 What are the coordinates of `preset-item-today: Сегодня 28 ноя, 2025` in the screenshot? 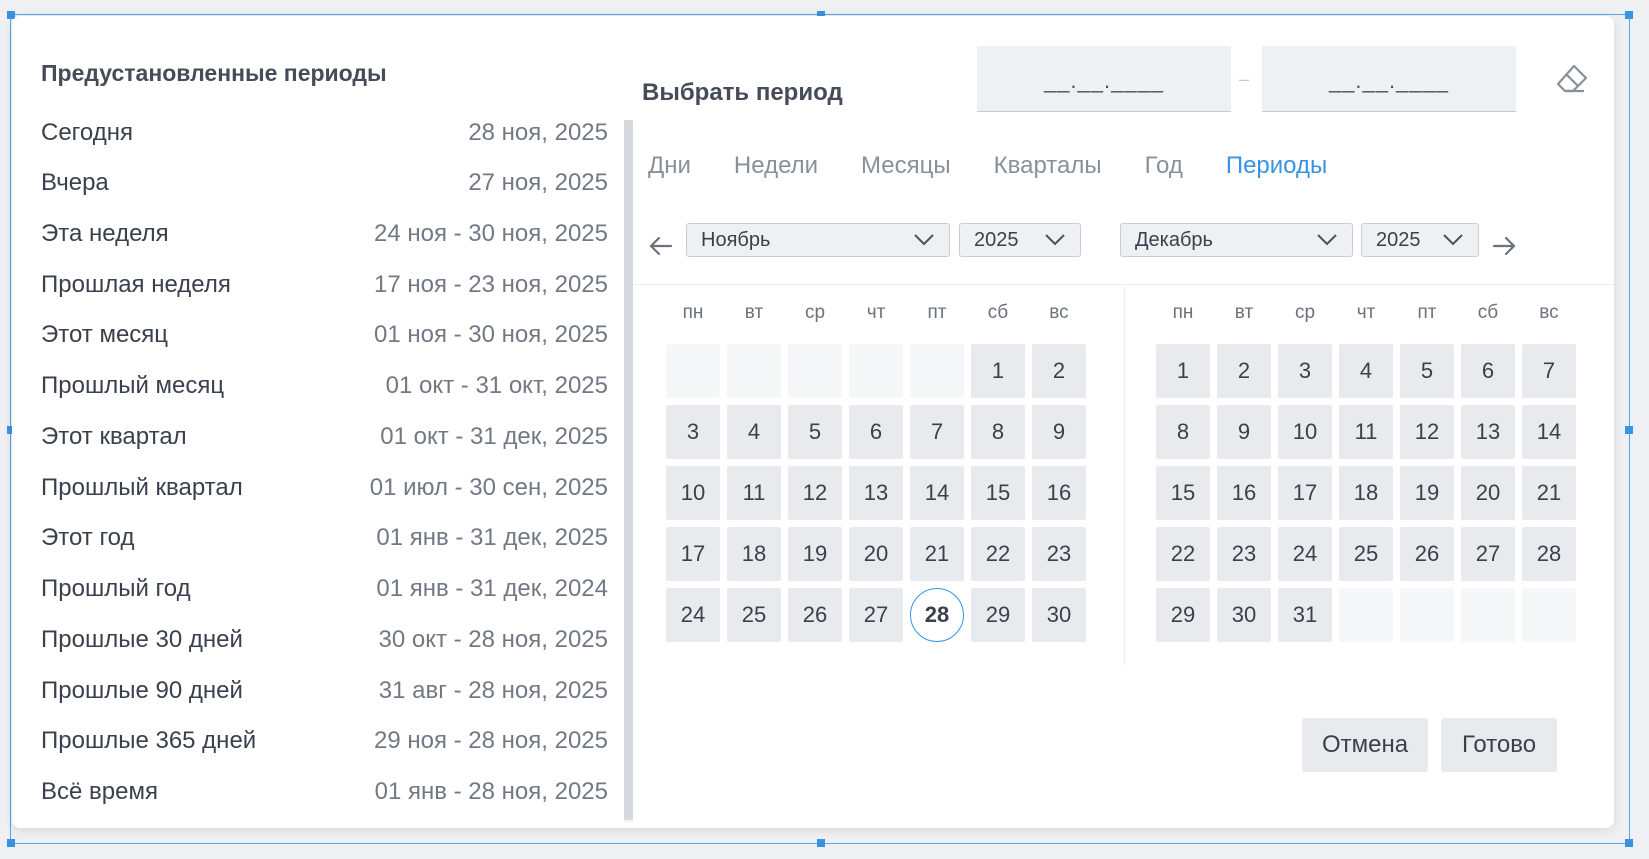 It's located at (324, 133).